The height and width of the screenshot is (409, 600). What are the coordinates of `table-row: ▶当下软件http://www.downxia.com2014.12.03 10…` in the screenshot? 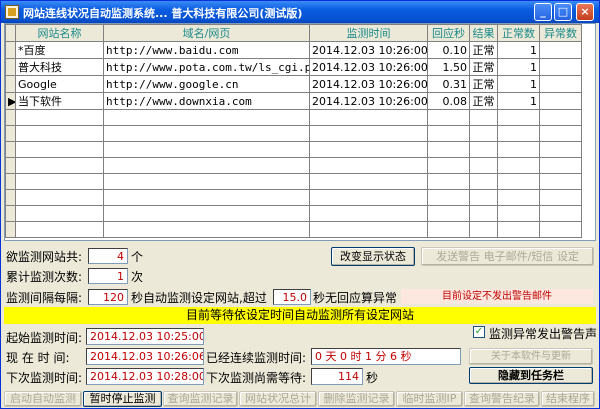 It's located at (293, 101).